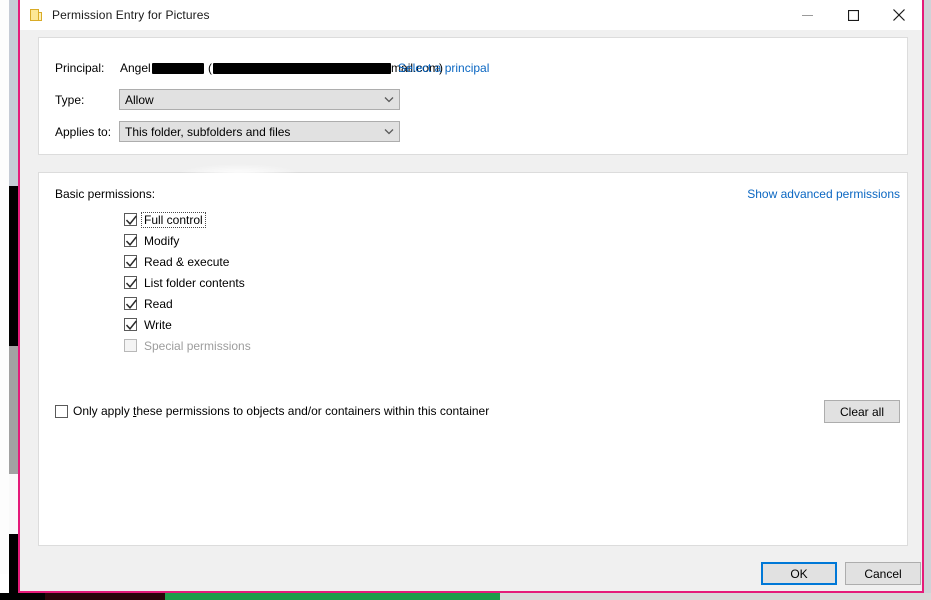 The image size is (931, 600). I want to click on folder-icon, so click(36, 15).